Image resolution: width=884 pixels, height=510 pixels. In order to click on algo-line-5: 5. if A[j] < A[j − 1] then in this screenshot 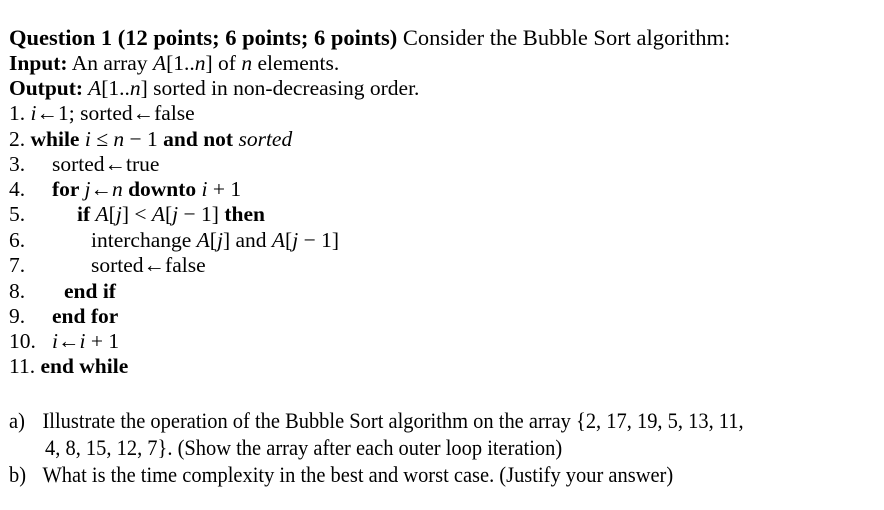, I will do `click(137, 214)`.